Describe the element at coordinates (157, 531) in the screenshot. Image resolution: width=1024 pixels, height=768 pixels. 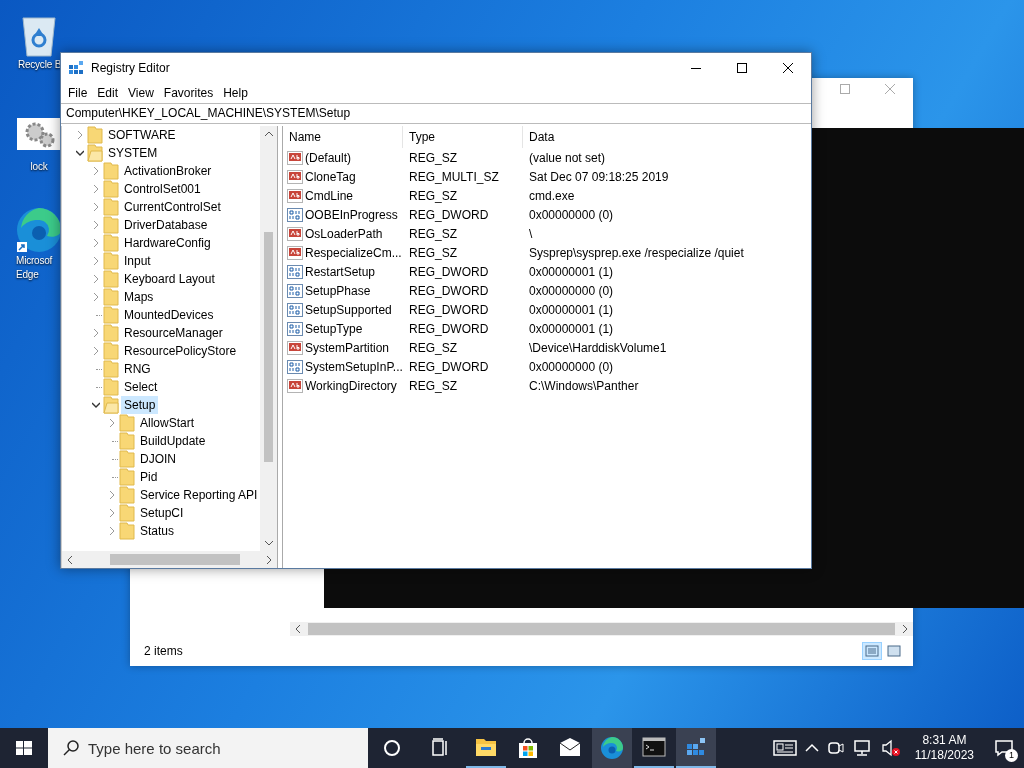
I see `tree-item: Status` at that location.